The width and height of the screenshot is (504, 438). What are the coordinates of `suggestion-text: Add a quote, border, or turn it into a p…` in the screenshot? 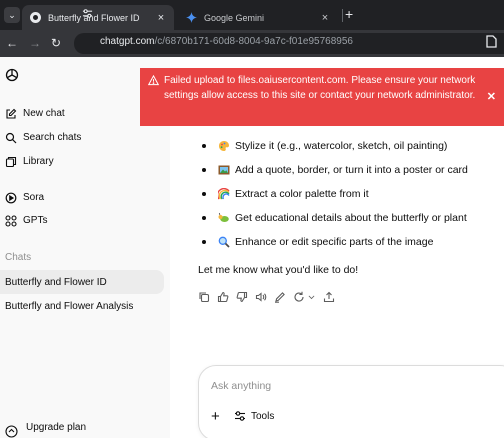 It's located at (351, 170).